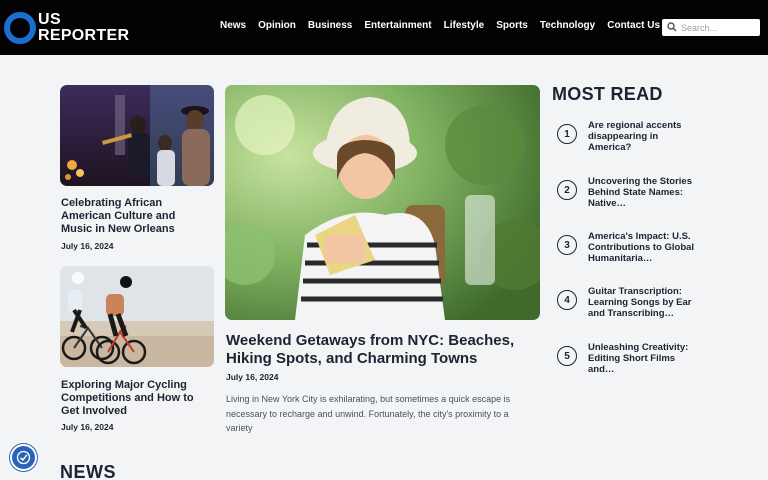 The width and height of the screenshot is (768, 480). What do you see at coordinates (567, 190) in the screenshot?
I see `rank-number: 2` at bounding box center [567, 190].